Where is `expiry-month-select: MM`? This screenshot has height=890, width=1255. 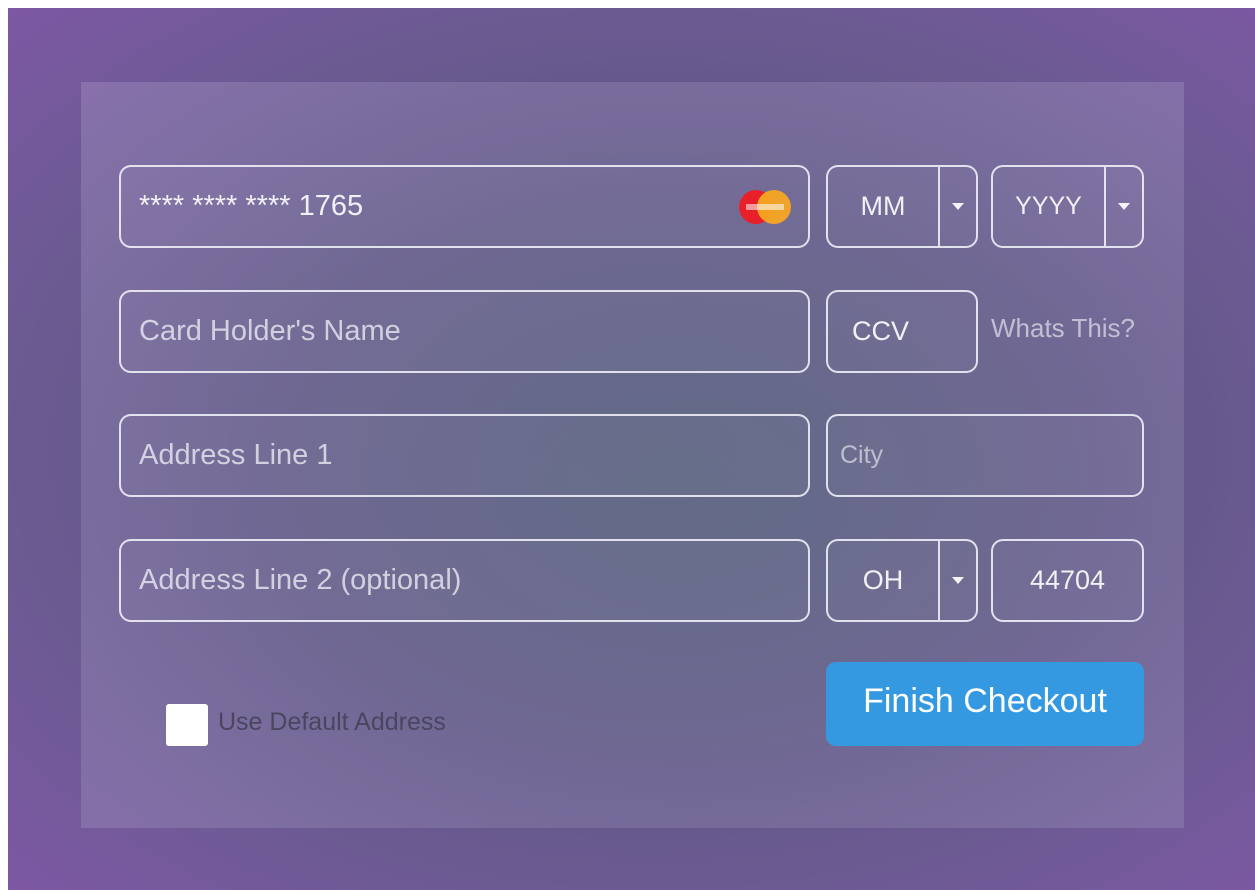 expiry-month-select: MM is located at coordinates (902, 206).